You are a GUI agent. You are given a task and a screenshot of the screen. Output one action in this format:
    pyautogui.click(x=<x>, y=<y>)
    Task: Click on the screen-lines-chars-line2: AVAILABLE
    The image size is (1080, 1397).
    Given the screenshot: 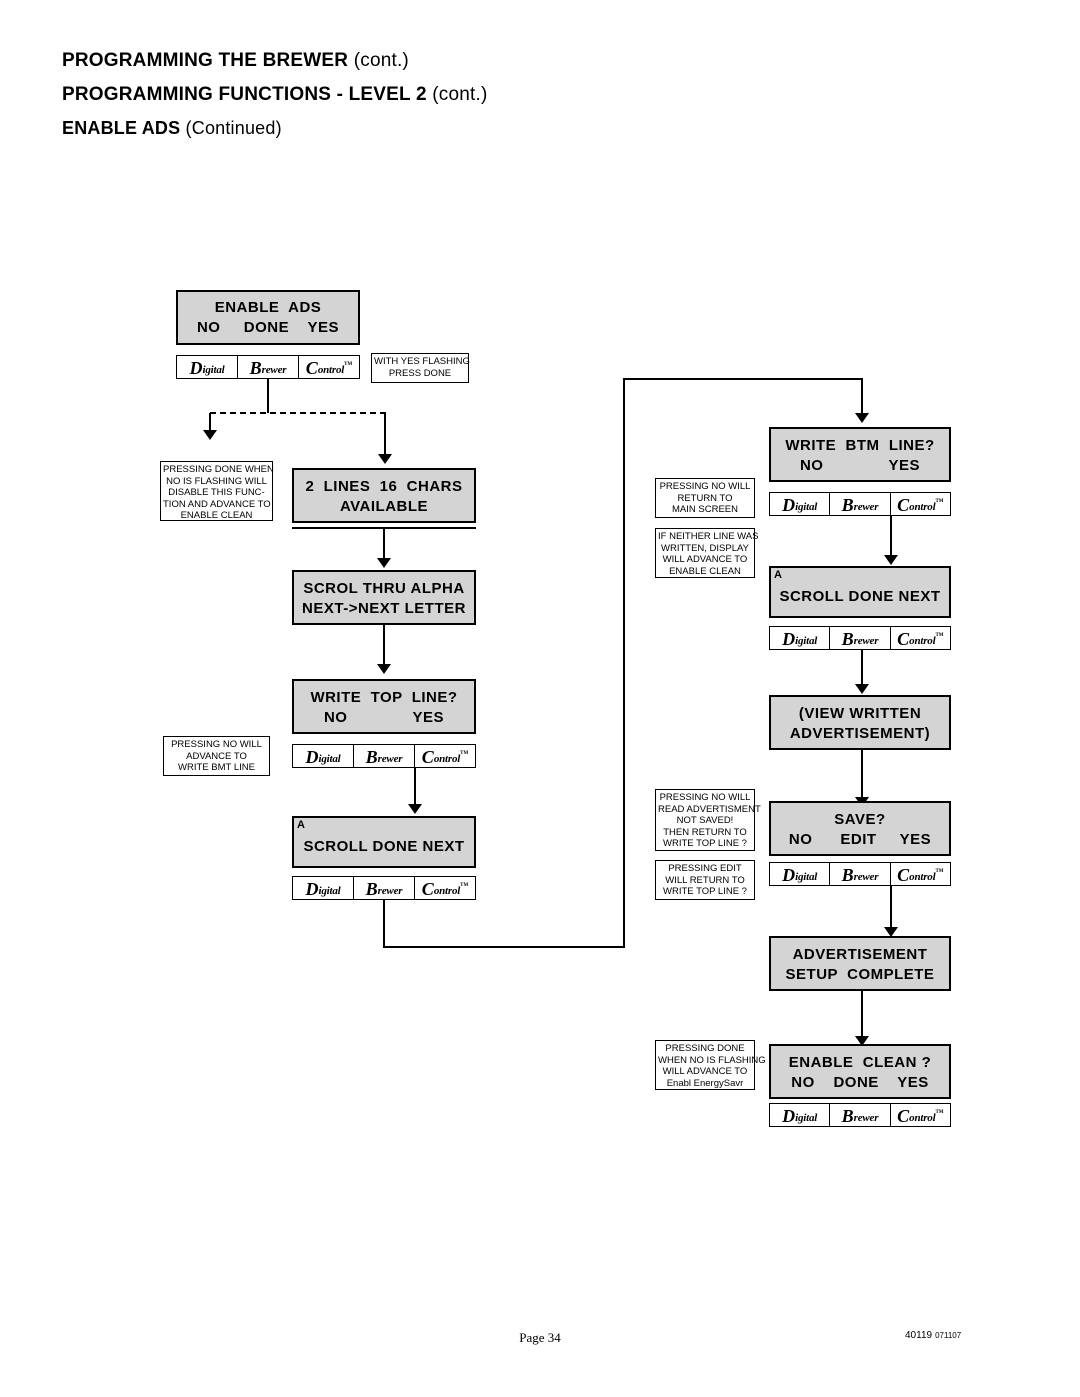 What is the action you would take?
    pyautogui.click(x=384, y=506)
    